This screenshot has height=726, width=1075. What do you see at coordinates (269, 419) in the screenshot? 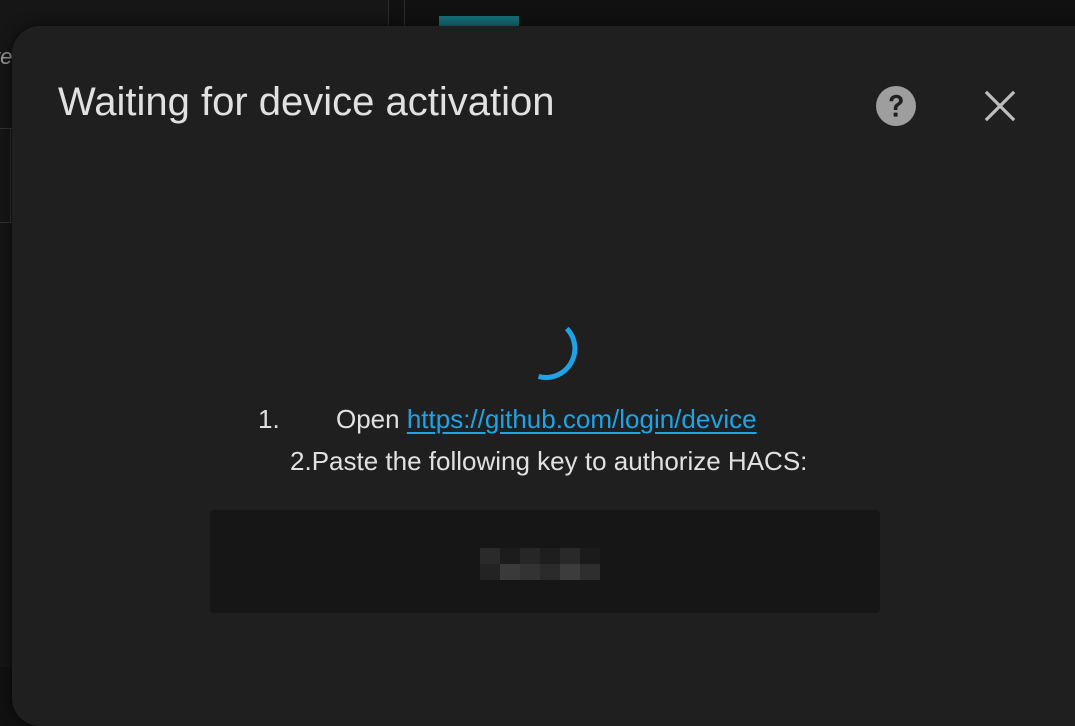
I see `step-number: 1.` at bounding box center [269, 419].